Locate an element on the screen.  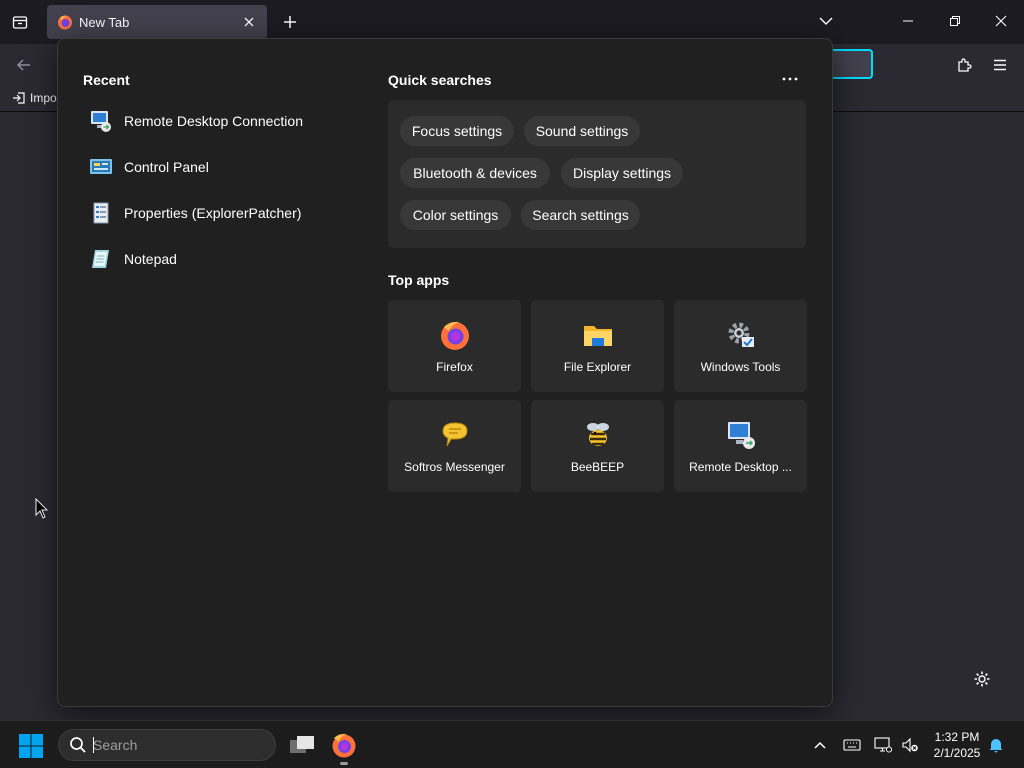
restore-icon is located at coordinates (955, 21).